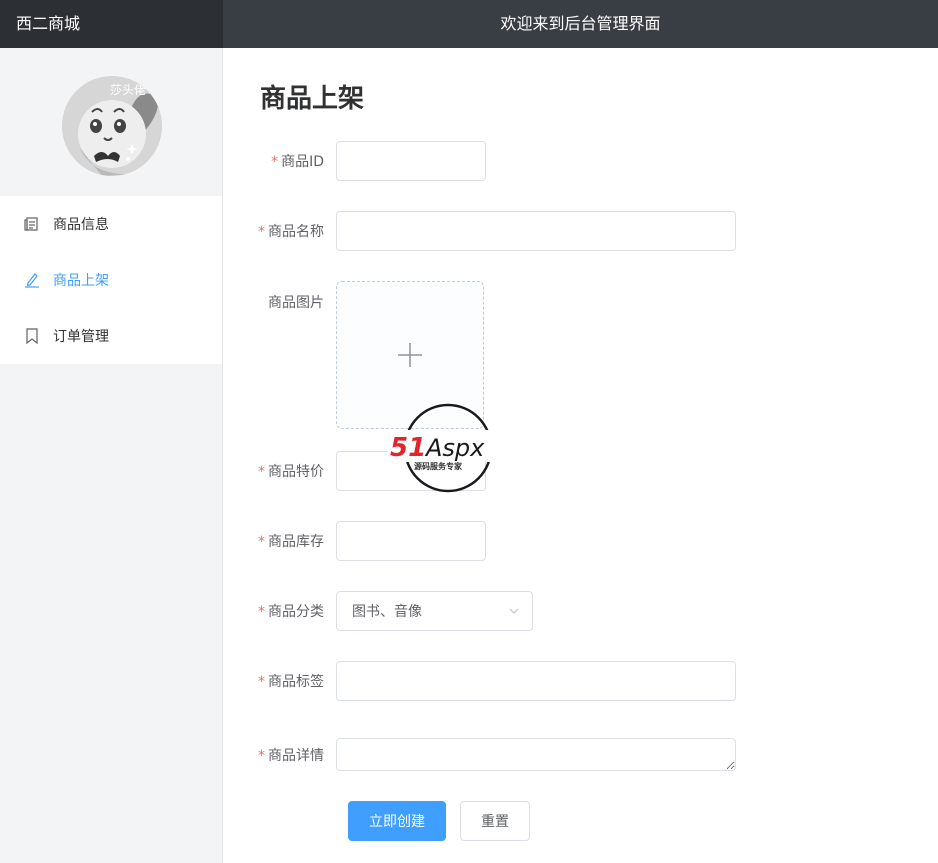  I want to click on form-row-id: * 商品ID, so click(355, 161).